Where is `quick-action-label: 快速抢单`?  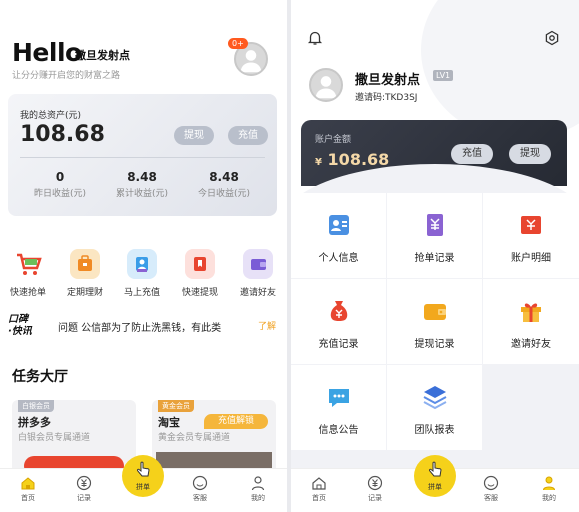
quick-action-label: 快速抢单 is located at coordinates (27, 293).